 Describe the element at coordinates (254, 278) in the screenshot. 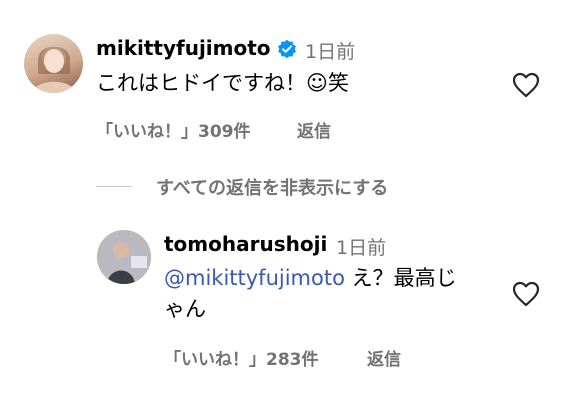

I see `mention-link: @mikittyfujimoto` at that location.